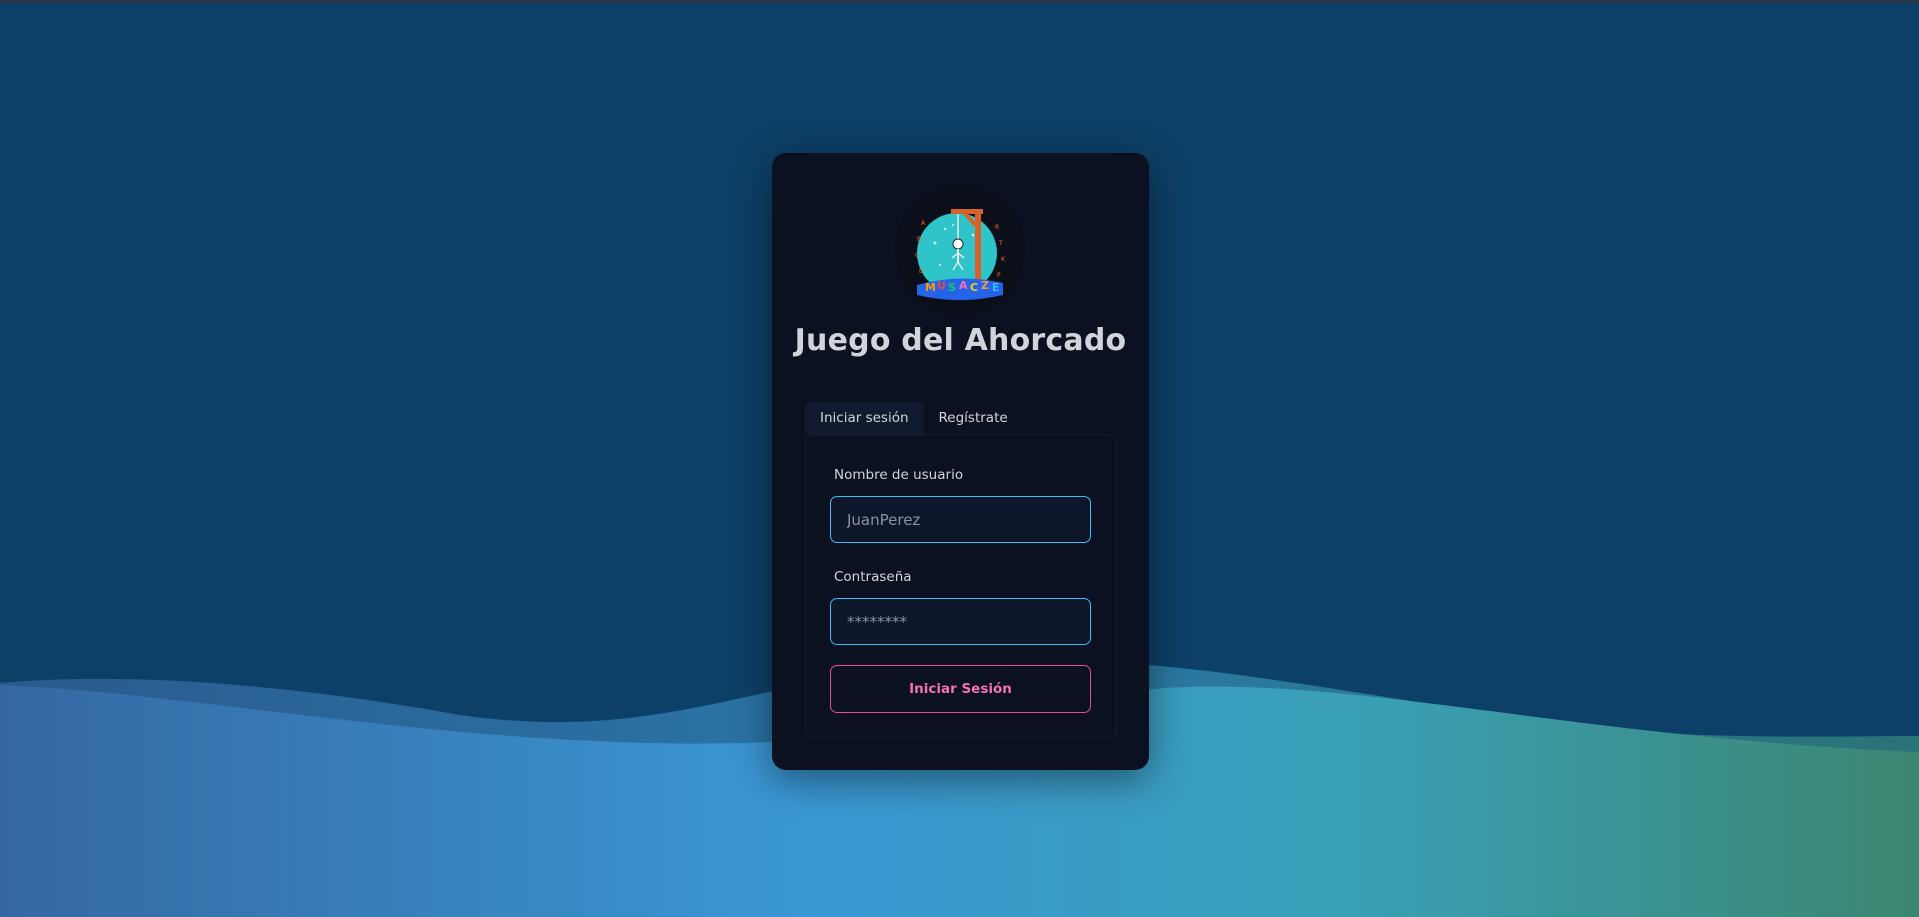 Image resolution: width=1919 pixels, height=917 pixels. I want to click on tab-register: Regístrate, so click(973, 418).